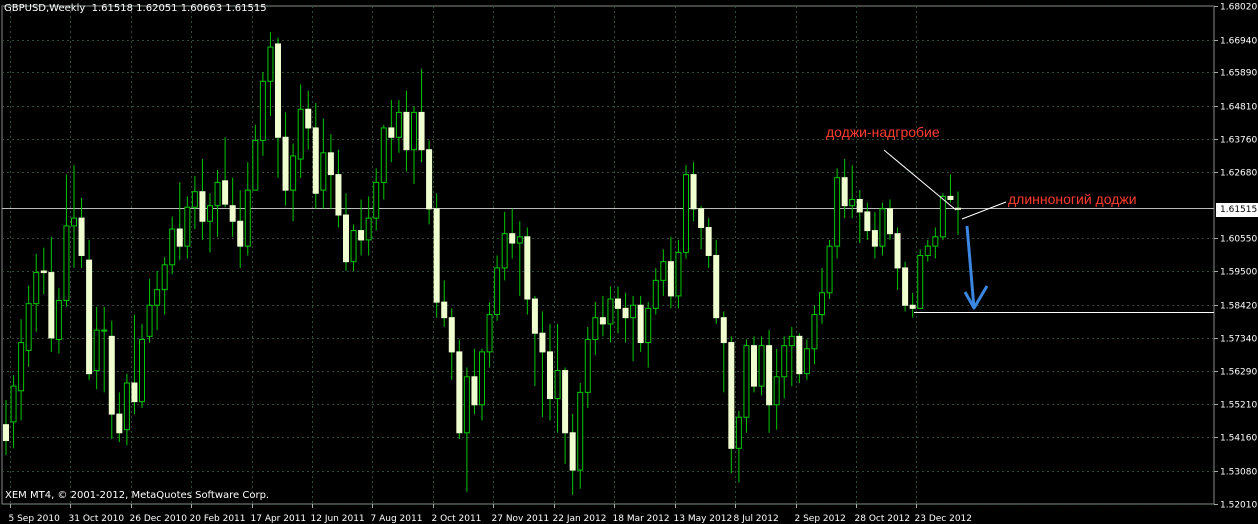  What do you see at coordinates (580, 519) in the screenshot?
I see `x-tick-label: 22 Jan 2012` at bounding box center [580, 519].